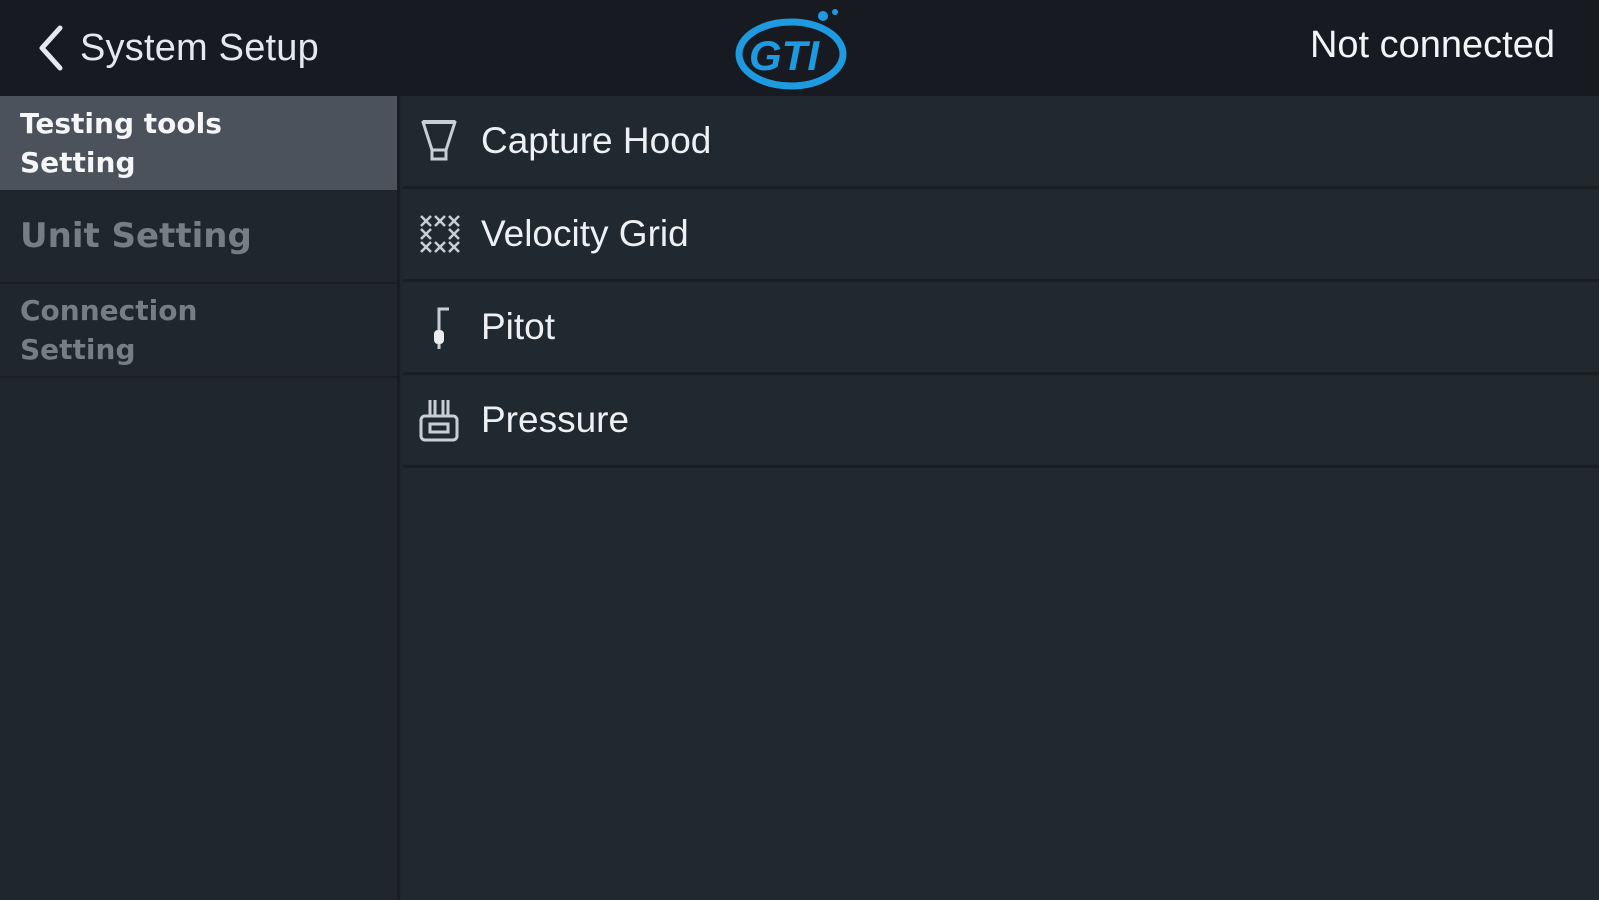 Image resolution: width=1599 pixels, height=900 pixels. What do you see at coordinates (1001, 328) in the screenshot?
I see `list-item-pitot: Pitot` at bounding box center [1001, 328].